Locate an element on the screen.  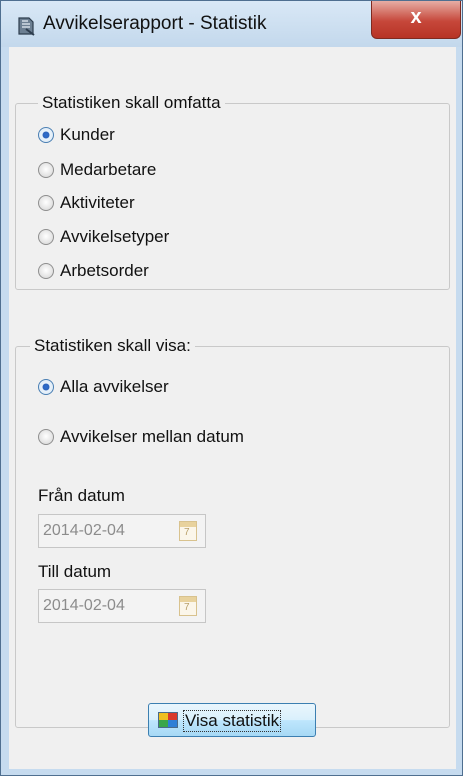
radio-medarbetare-label: Medarbetare is located at coordinates (108, 170).